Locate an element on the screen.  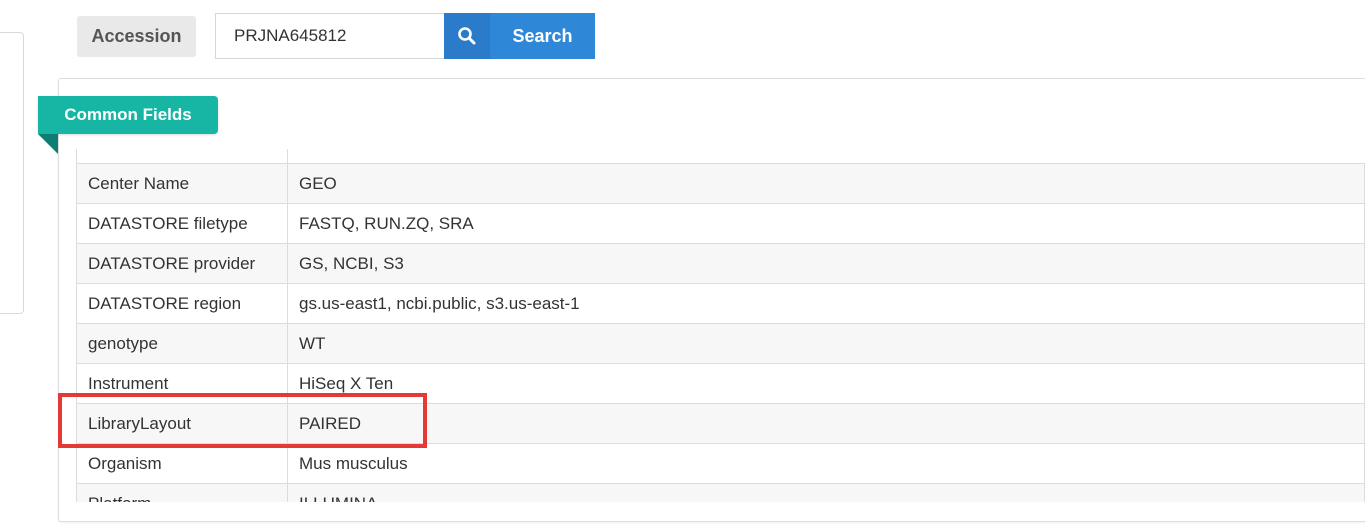
field-key: Center Name is located at coordinates (182, 183).